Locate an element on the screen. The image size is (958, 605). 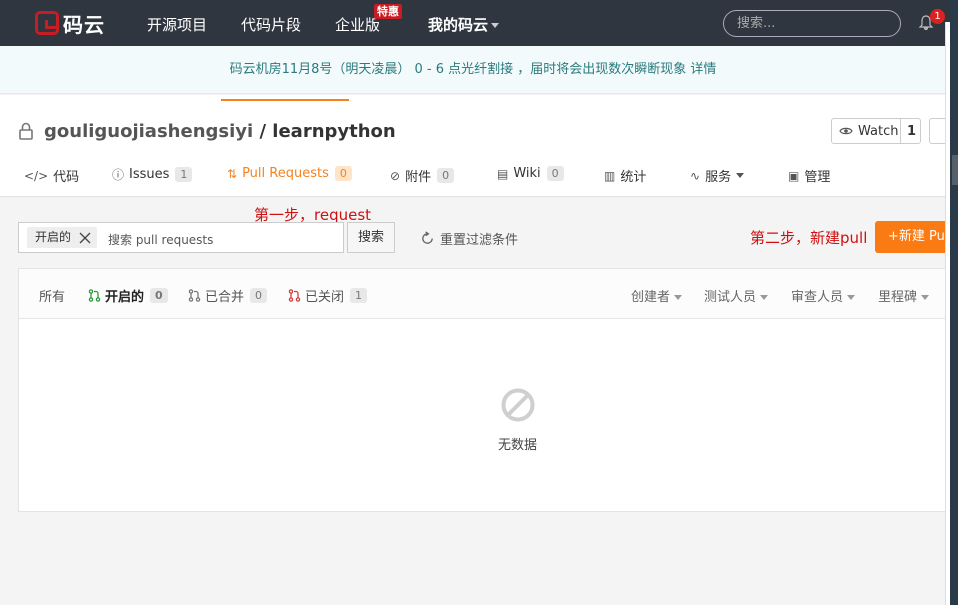
filter-tester: 测试人员 is located at coordinates (736, 295).